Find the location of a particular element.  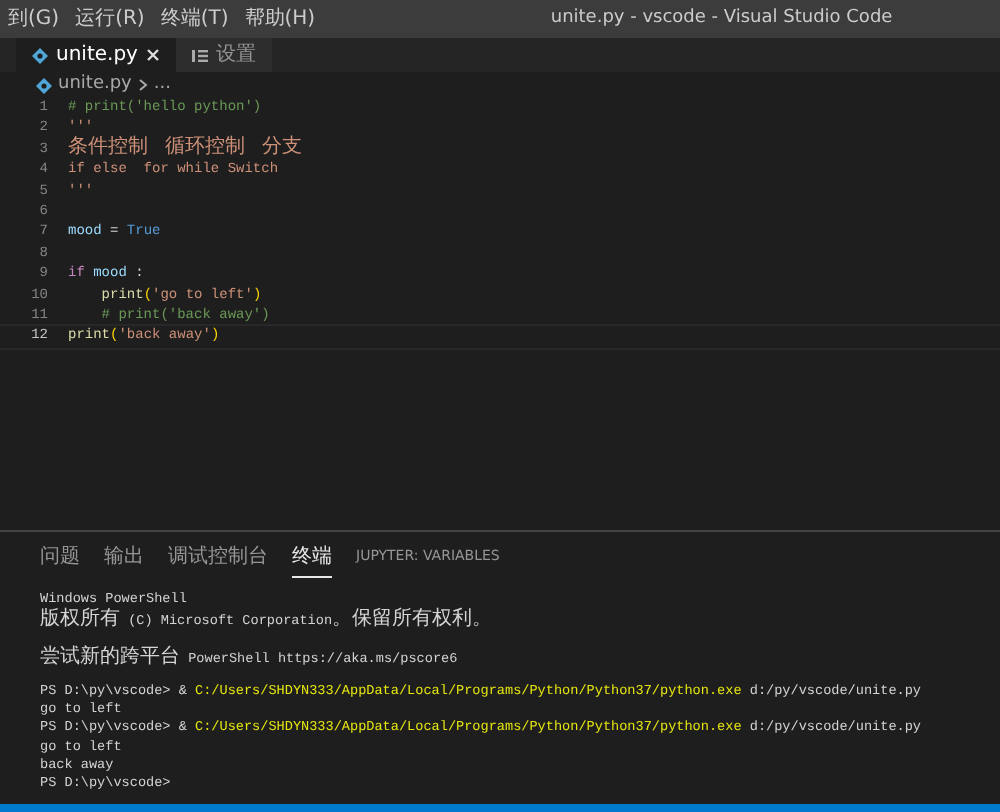

chevron-icon is located at coordinates (142, 85).